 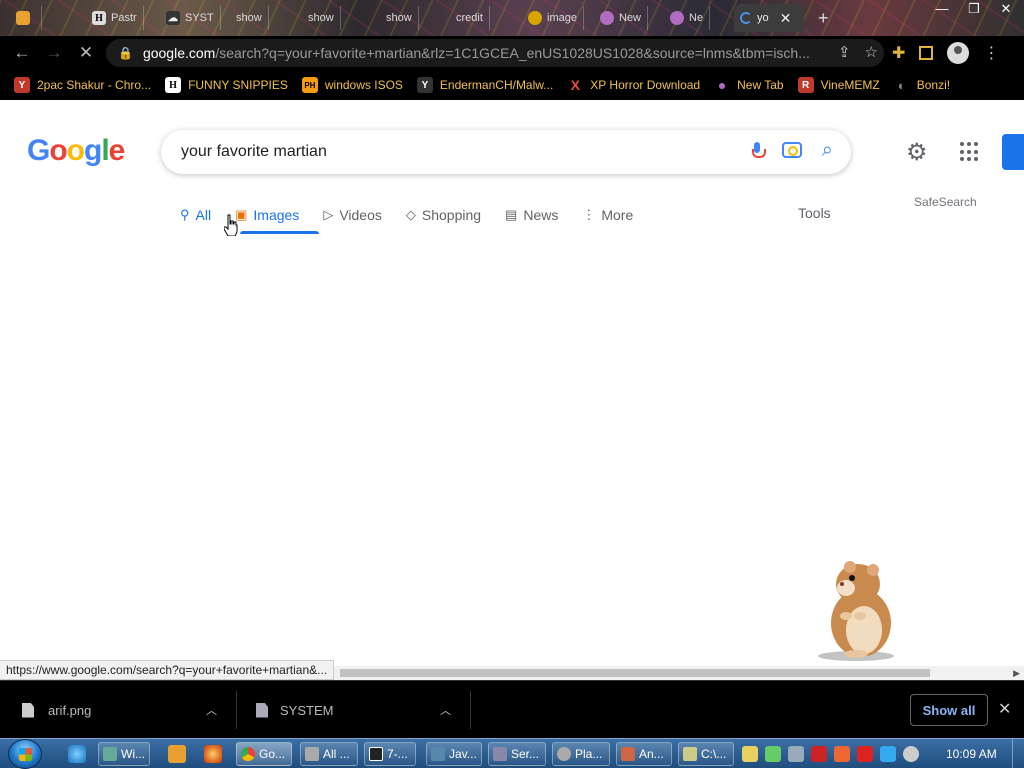 I want to click on tab-6: show, so click(x=399, y=18).